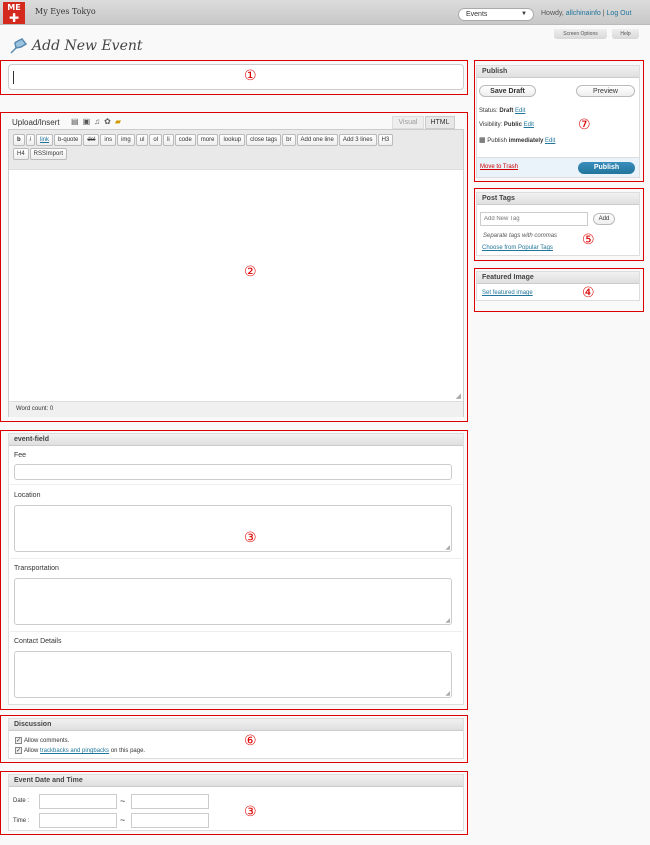 The height and width of the screenshot is (845, 650). Describe the element at coordinates (558, 199) in the screenshot. I see `post-tags-title: Post Tags` at that location.